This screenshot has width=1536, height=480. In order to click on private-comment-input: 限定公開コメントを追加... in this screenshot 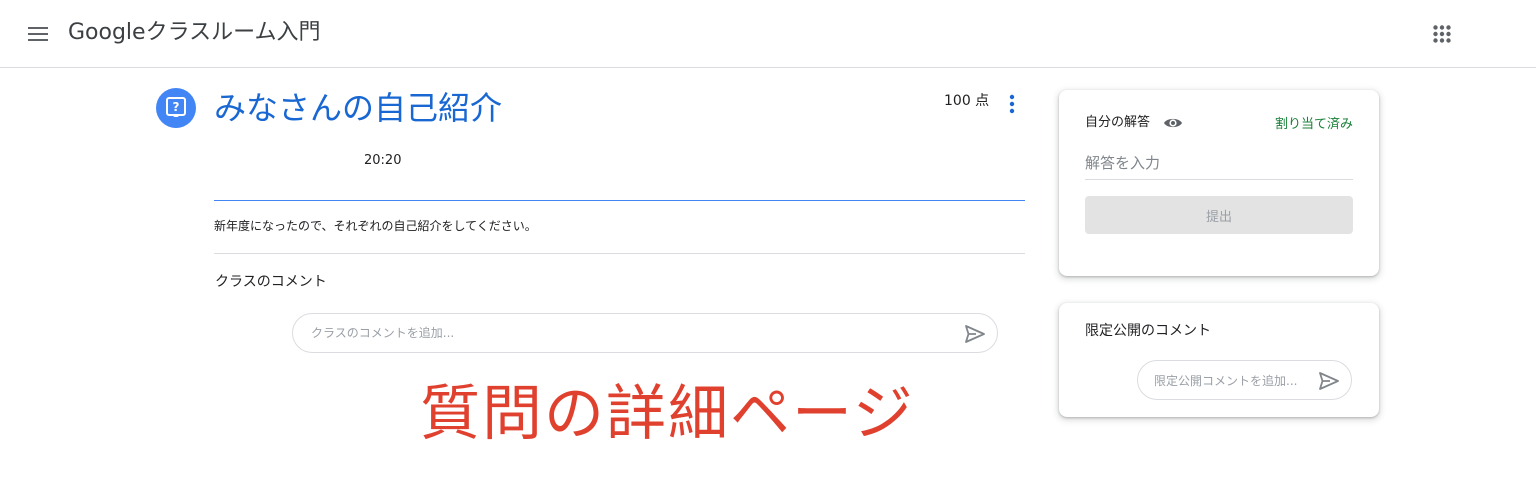, I will do `click(1244, 380)`.